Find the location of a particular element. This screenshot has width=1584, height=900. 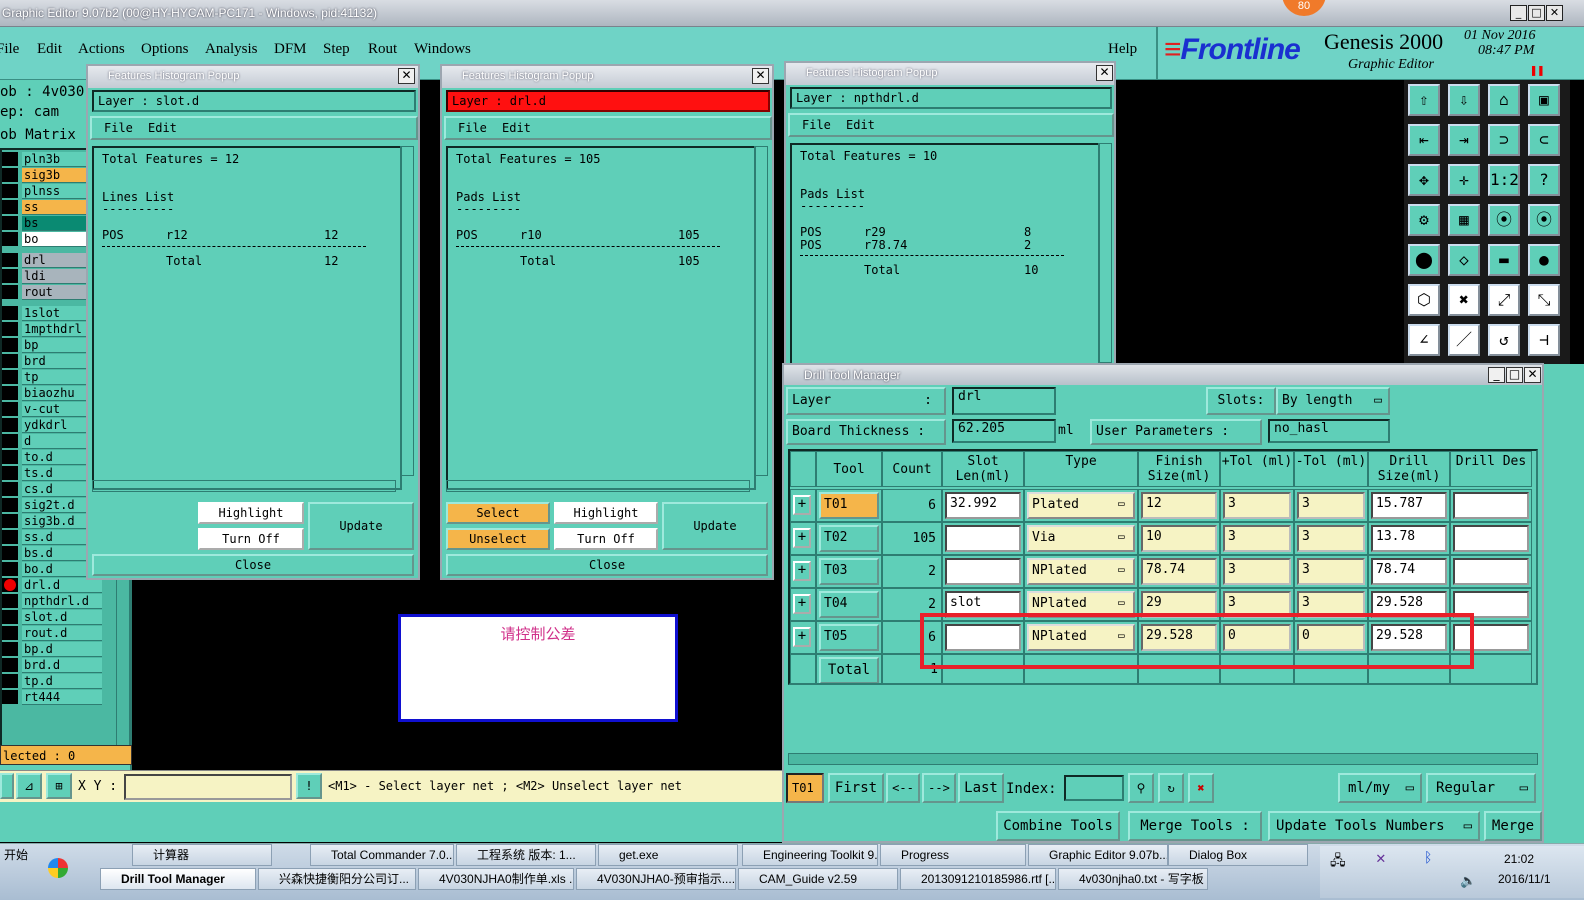

settings-icon: ⚙ is located at coordinates (1424, 220).